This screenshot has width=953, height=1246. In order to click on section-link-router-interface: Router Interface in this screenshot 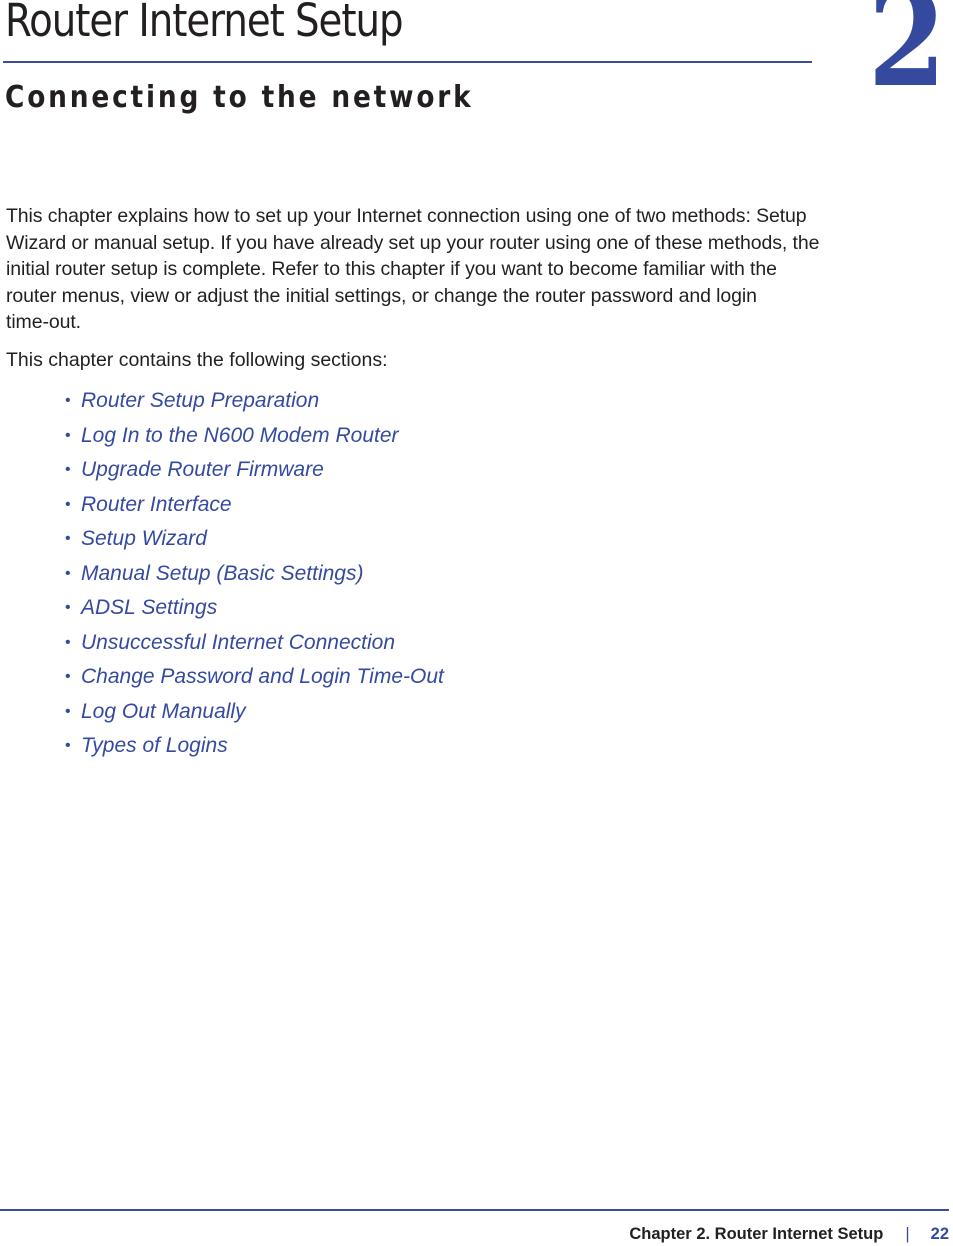, I will do `click(156, 505)`.